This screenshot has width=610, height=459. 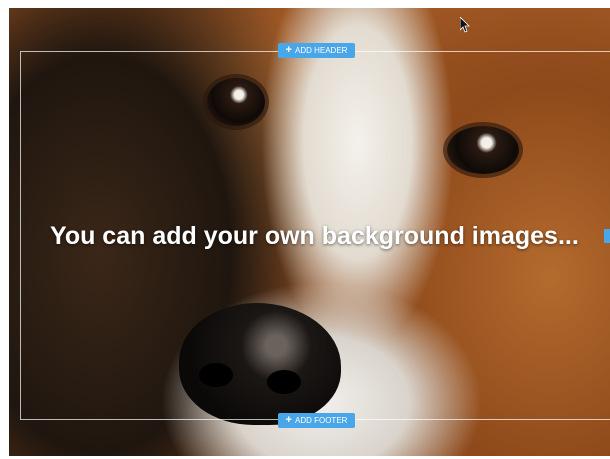 What do you see at coordinates (465, 25) in the screenshot?
I see `mouse-cursor-icon` at bounding box center [465, 25].